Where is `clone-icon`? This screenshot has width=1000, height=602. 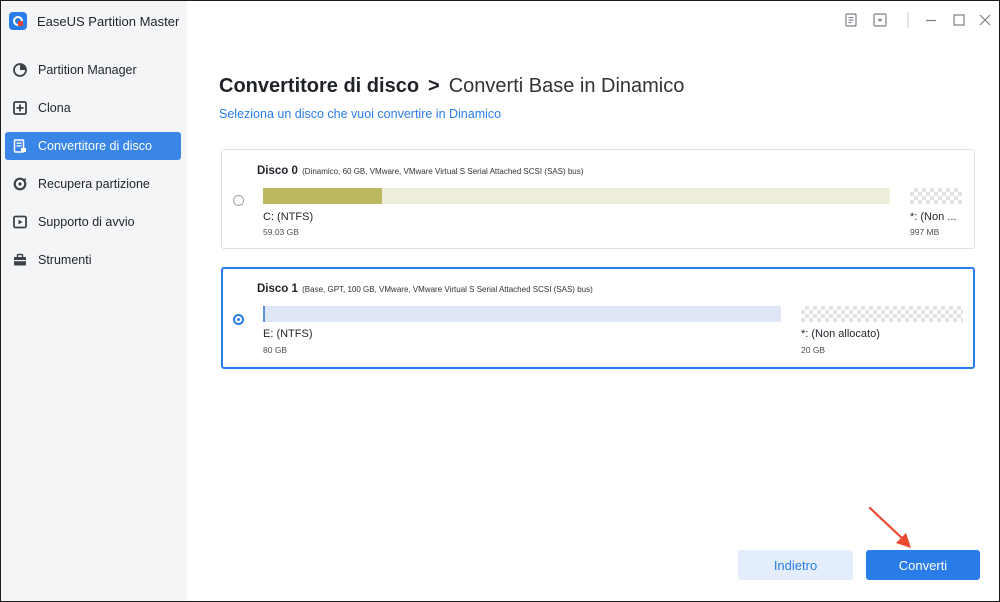 clone-icon is located at coordinates (20, 108).